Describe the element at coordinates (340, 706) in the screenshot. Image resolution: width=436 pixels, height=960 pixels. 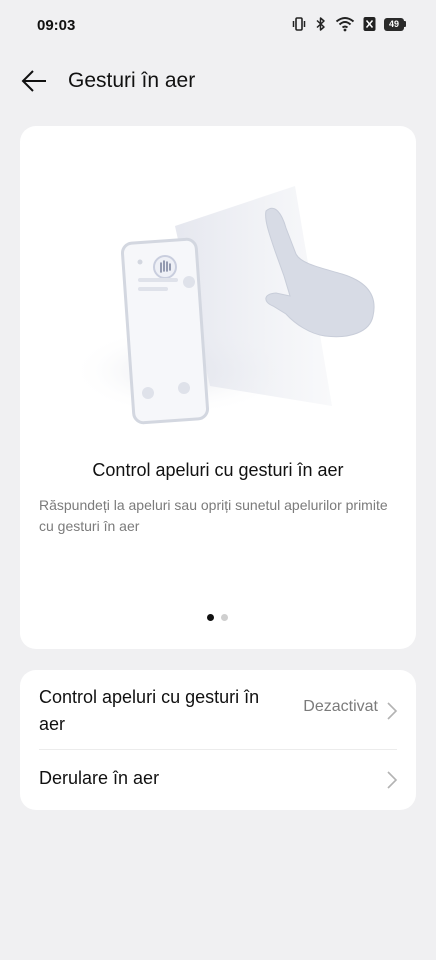
I see `setting-value: Dezactivat` at that location.